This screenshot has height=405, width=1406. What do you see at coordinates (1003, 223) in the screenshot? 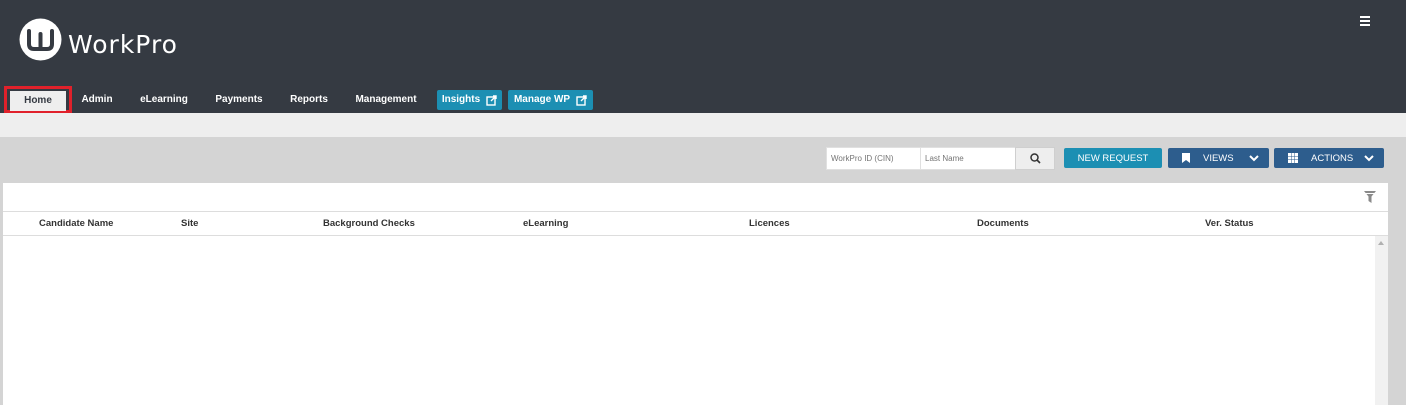
I see `column-header-documents: Documents` at bounding box center [1003, 223].